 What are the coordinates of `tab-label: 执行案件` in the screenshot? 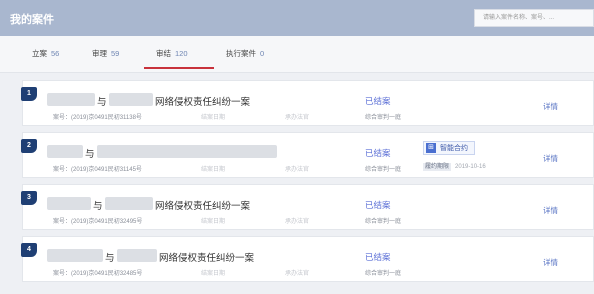 It's located at (241, 53).